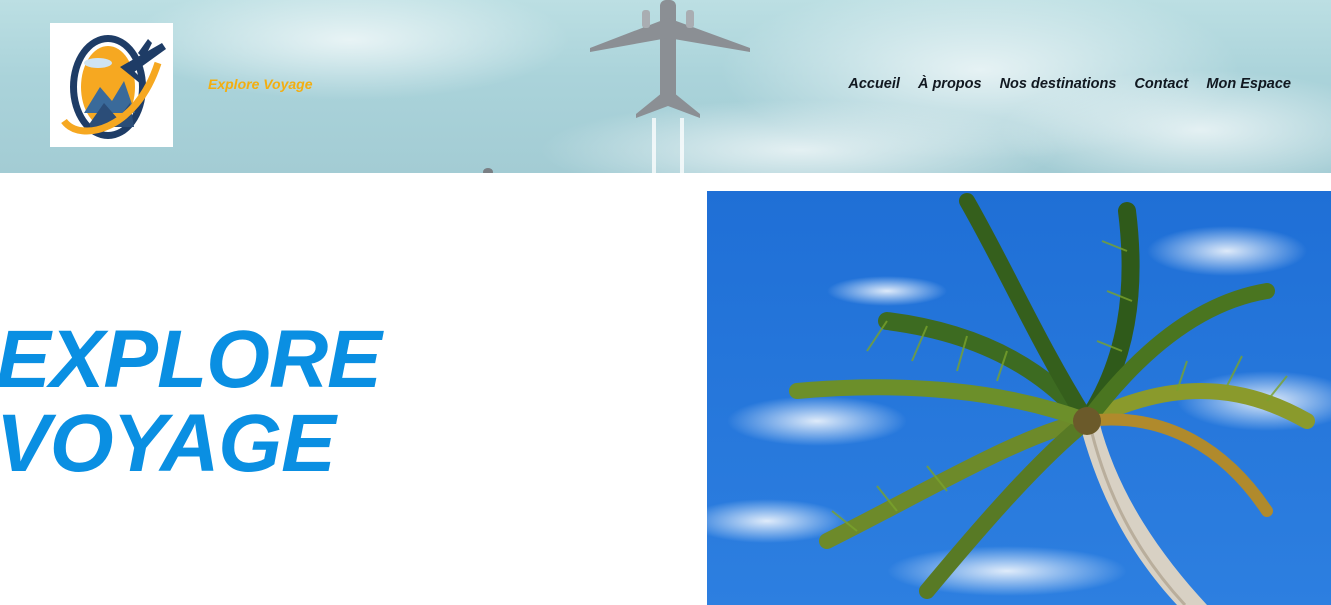  I want to click on nav-item-mon-espace: Mon Espace, so click(1248, 84).